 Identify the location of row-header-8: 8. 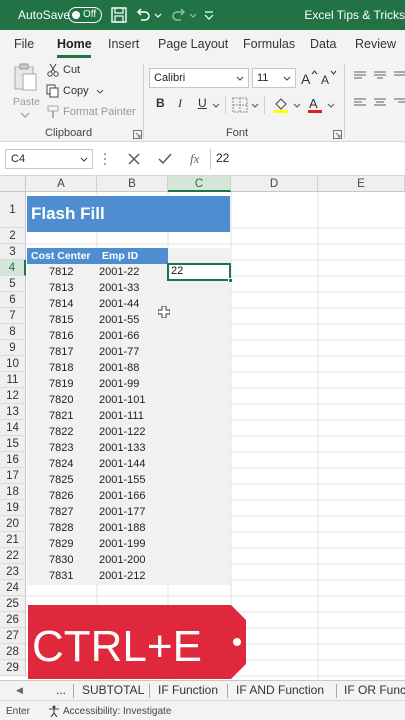
(13, 332).